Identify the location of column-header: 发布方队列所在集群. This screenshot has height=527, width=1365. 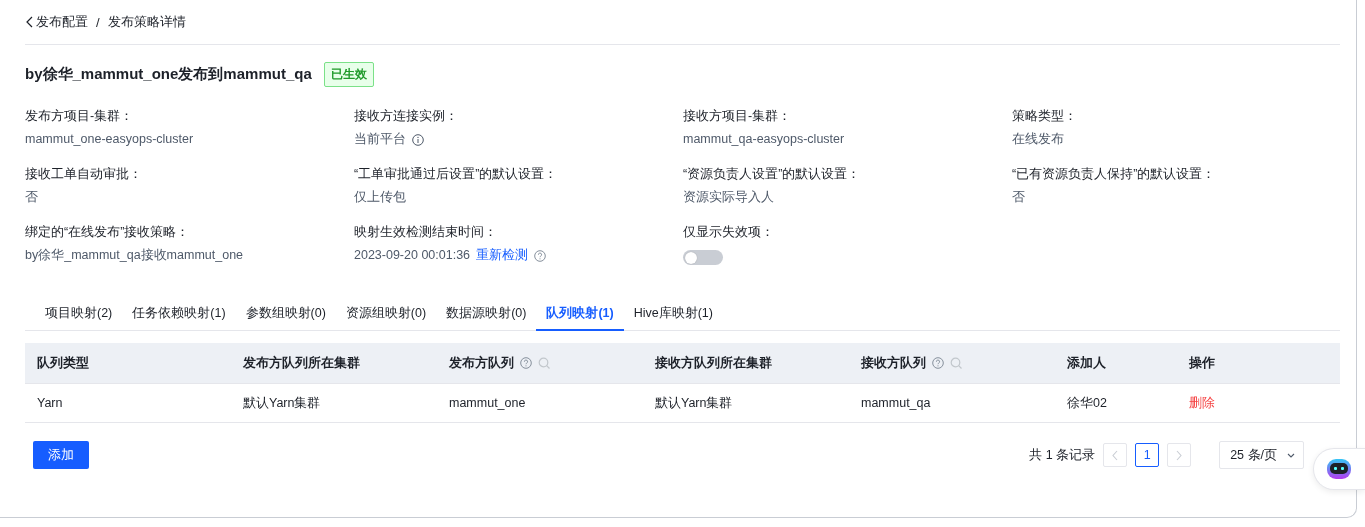
(301, 363).